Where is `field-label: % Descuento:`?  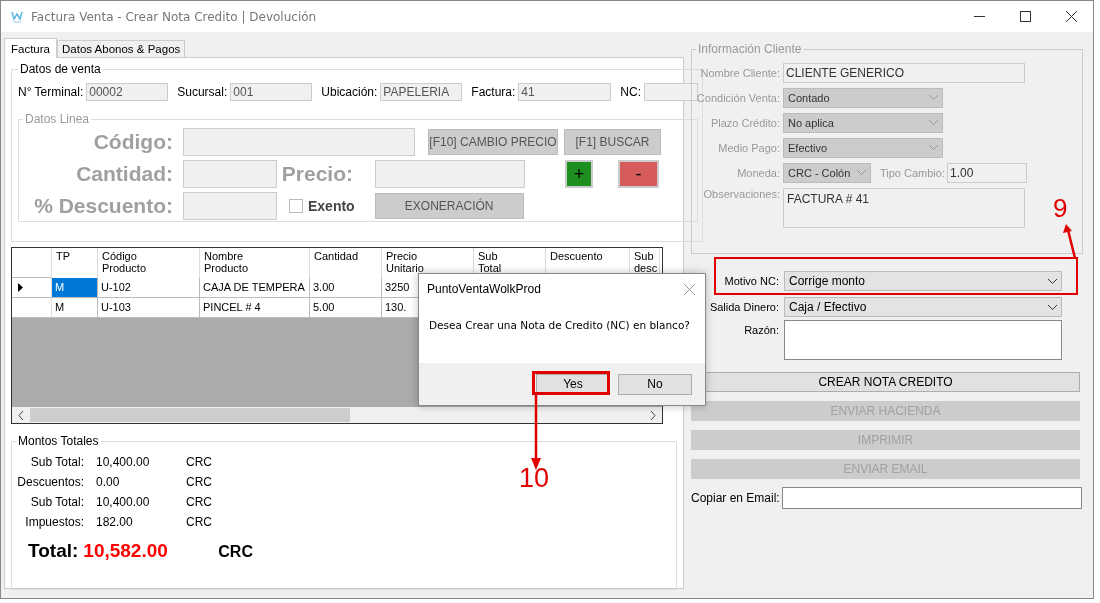
field-label: % Descuento: is located at coordinates (103, 206).